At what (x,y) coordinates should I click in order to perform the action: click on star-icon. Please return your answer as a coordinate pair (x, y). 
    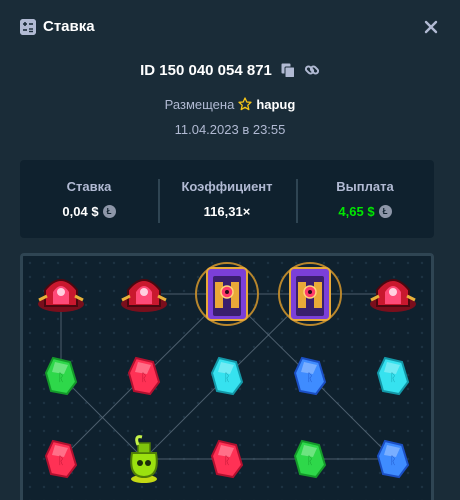
    Looking at the image, I should click on (245, 104).